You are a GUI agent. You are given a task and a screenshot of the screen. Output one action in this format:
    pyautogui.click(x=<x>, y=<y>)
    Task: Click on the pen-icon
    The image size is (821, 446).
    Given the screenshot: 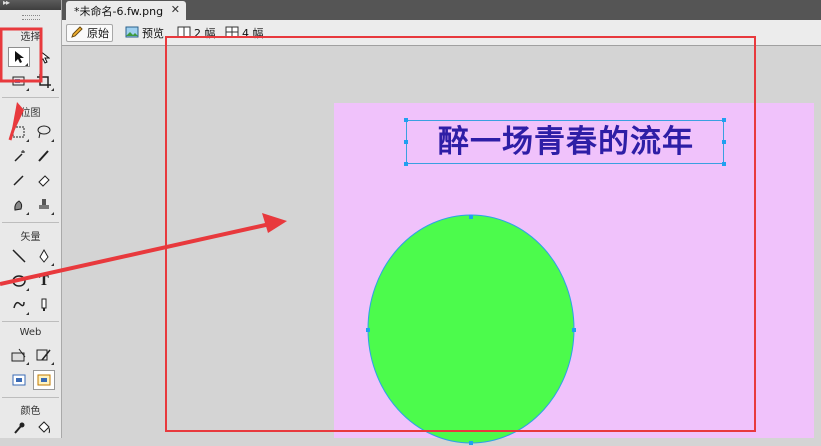 What is the action you would take?
    pyautogui.click(x=44, y=256)
    